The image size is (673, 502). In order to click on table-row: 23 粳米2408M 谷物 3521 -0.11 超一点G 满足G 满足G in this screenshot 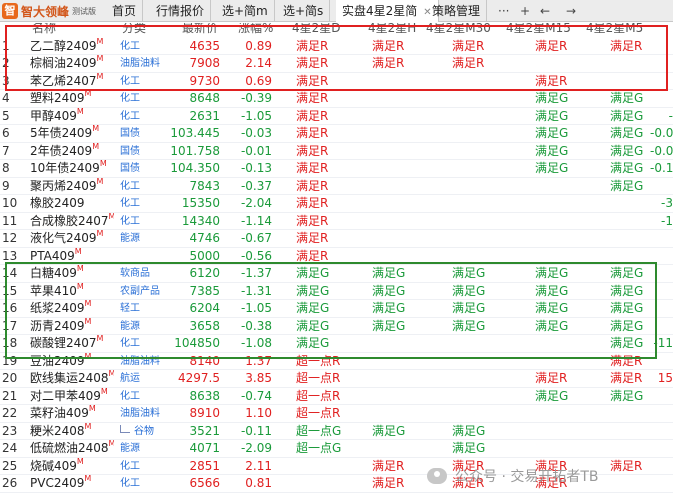, I will do `click(336, 431)`.